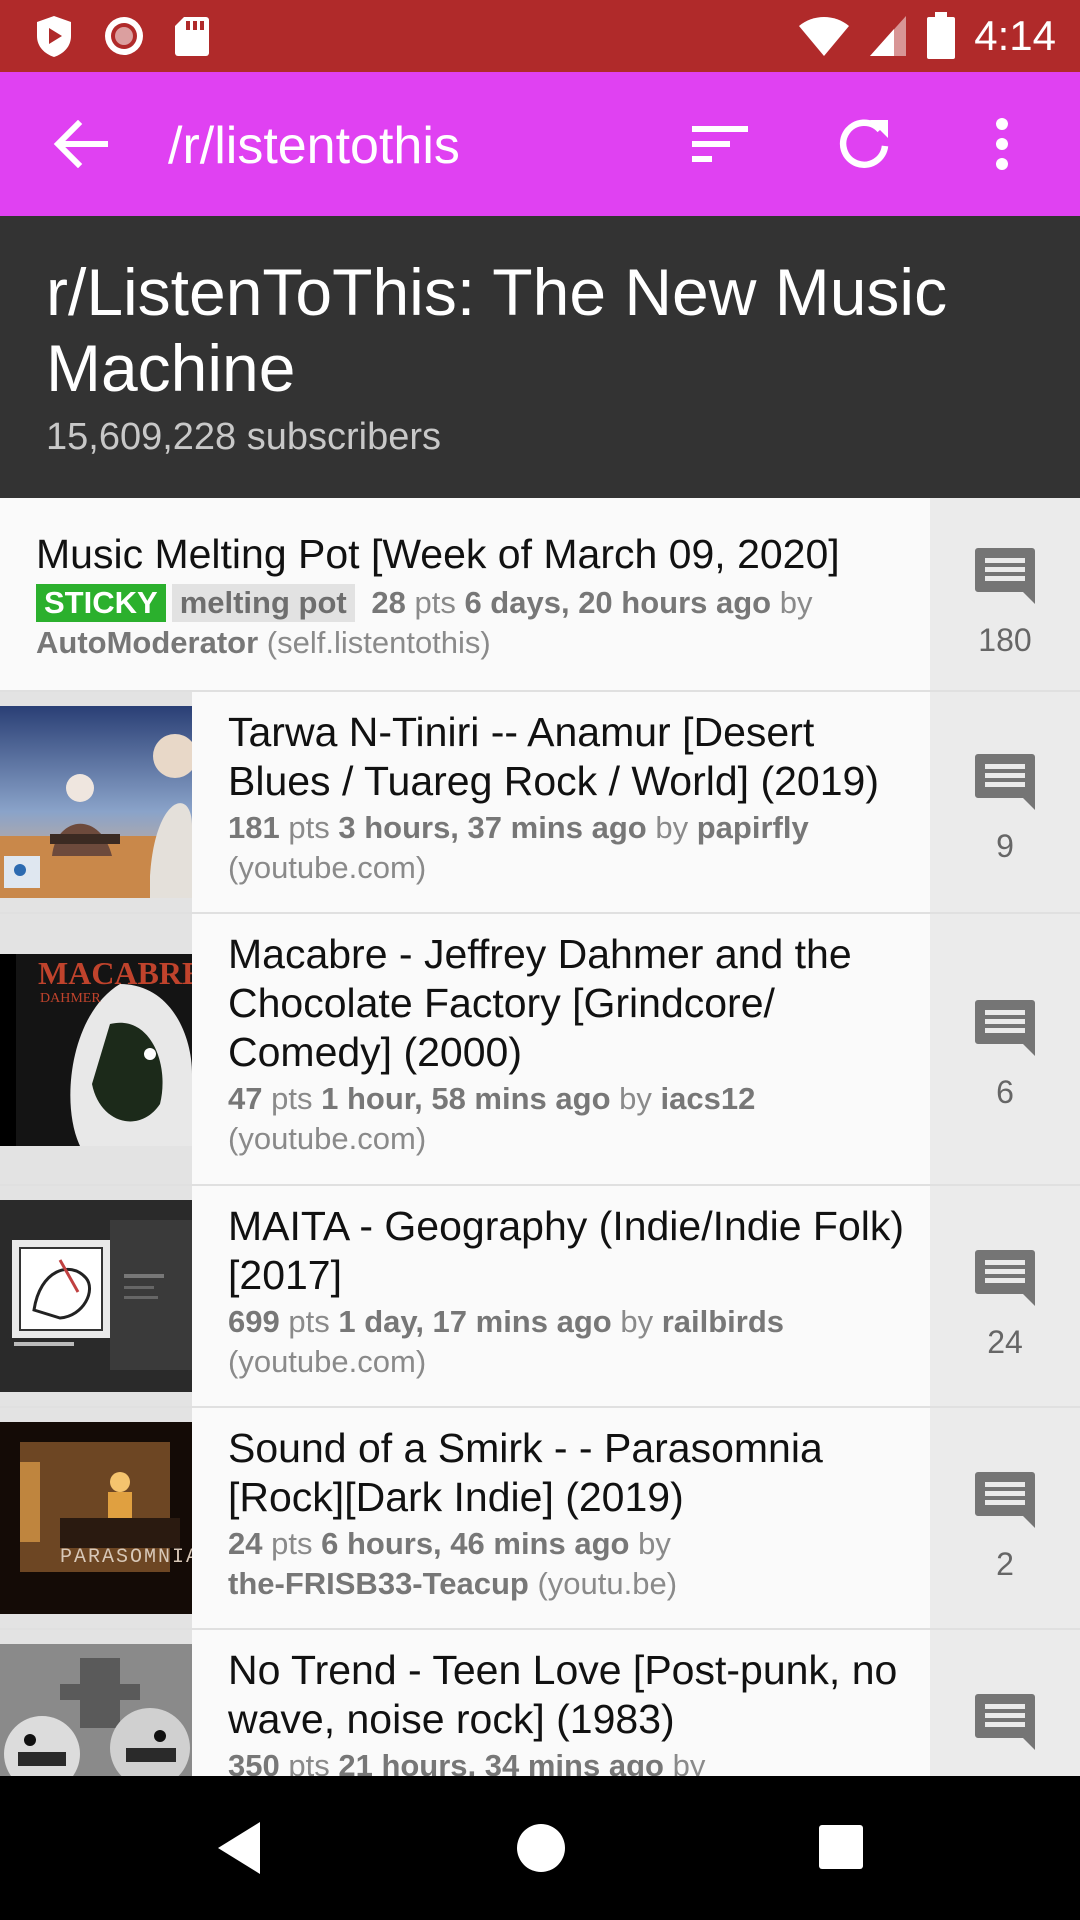  Describe the element at coordinates (864, 144) in the screenshot. I see `refresh-icon` at that location.